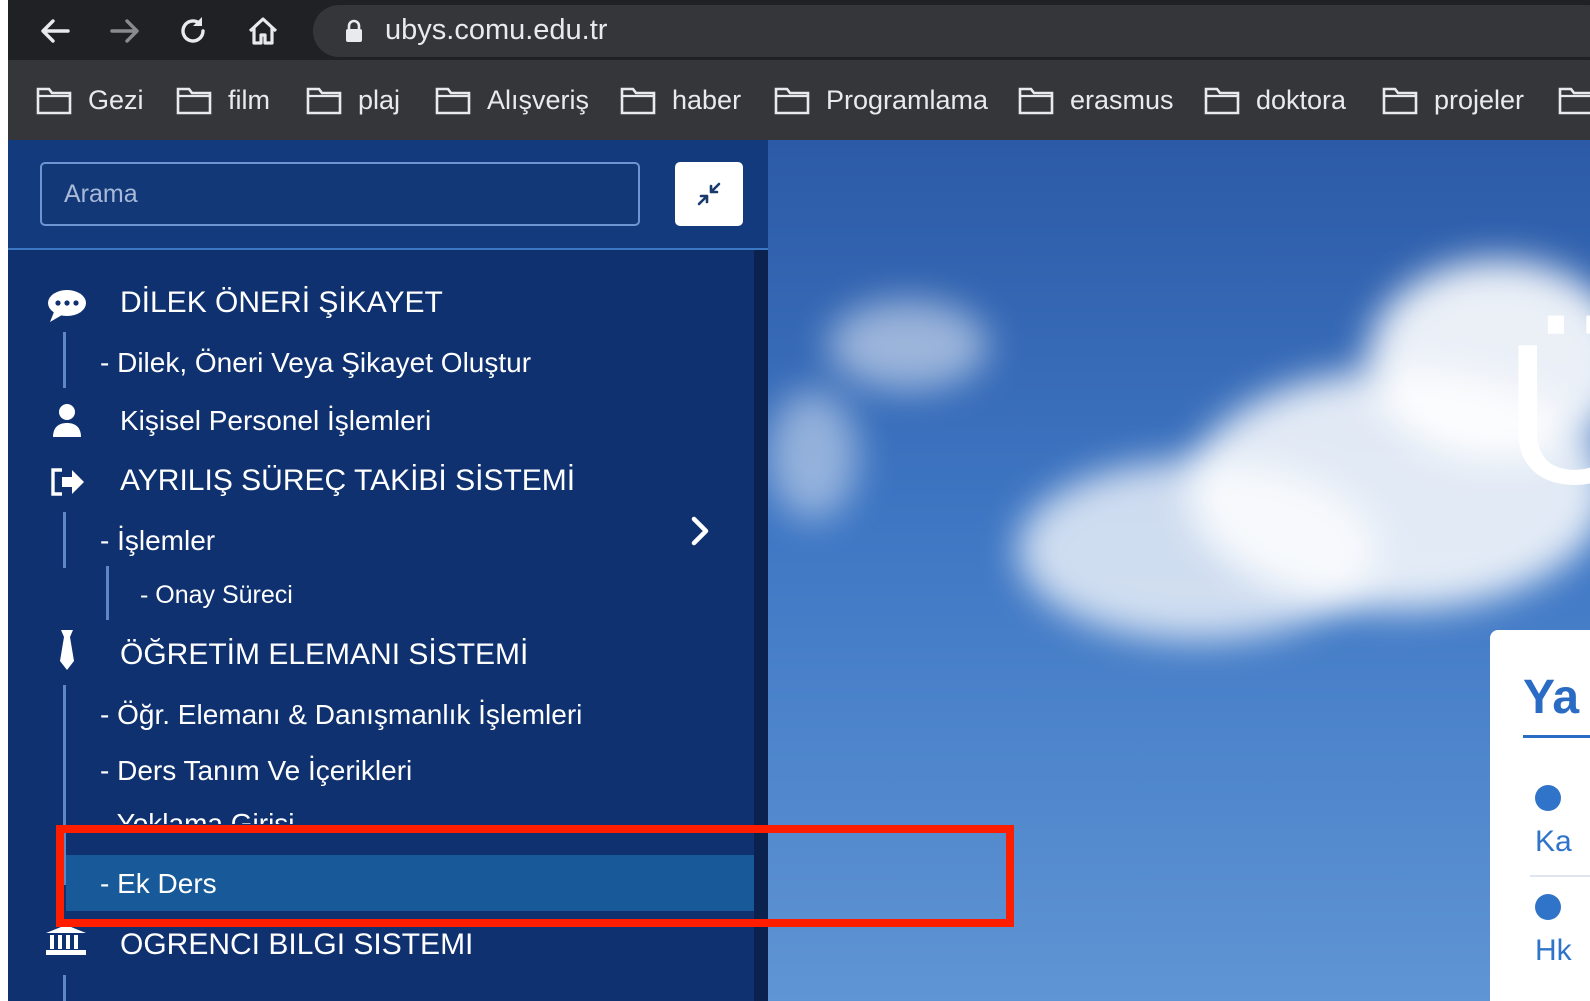 Image resolution: width=1590 pixels, height=1001 pixels. Describe the element at coordinates (324, 655) in the screenshot. I see `menu-ogretim-elemani: ÖĞRETİM ELEMANI SİSTEMİ` at that location.